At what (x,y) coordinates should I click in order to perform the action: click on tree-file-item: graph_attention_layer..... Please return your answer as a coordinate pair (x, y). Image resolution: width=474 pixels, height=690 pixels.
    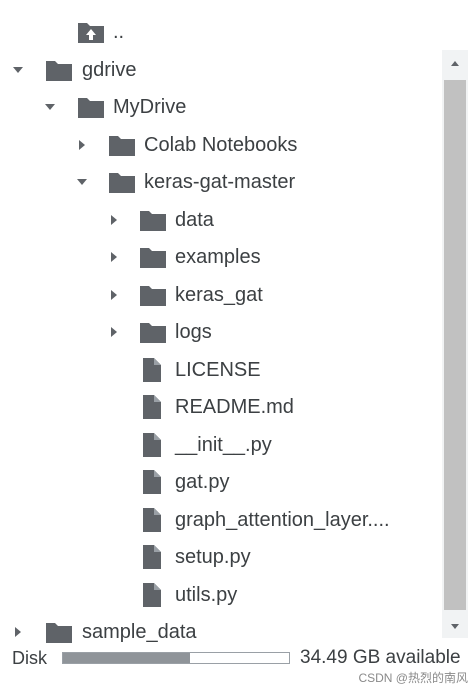
    Looking at the image, I should click on (220, 520).